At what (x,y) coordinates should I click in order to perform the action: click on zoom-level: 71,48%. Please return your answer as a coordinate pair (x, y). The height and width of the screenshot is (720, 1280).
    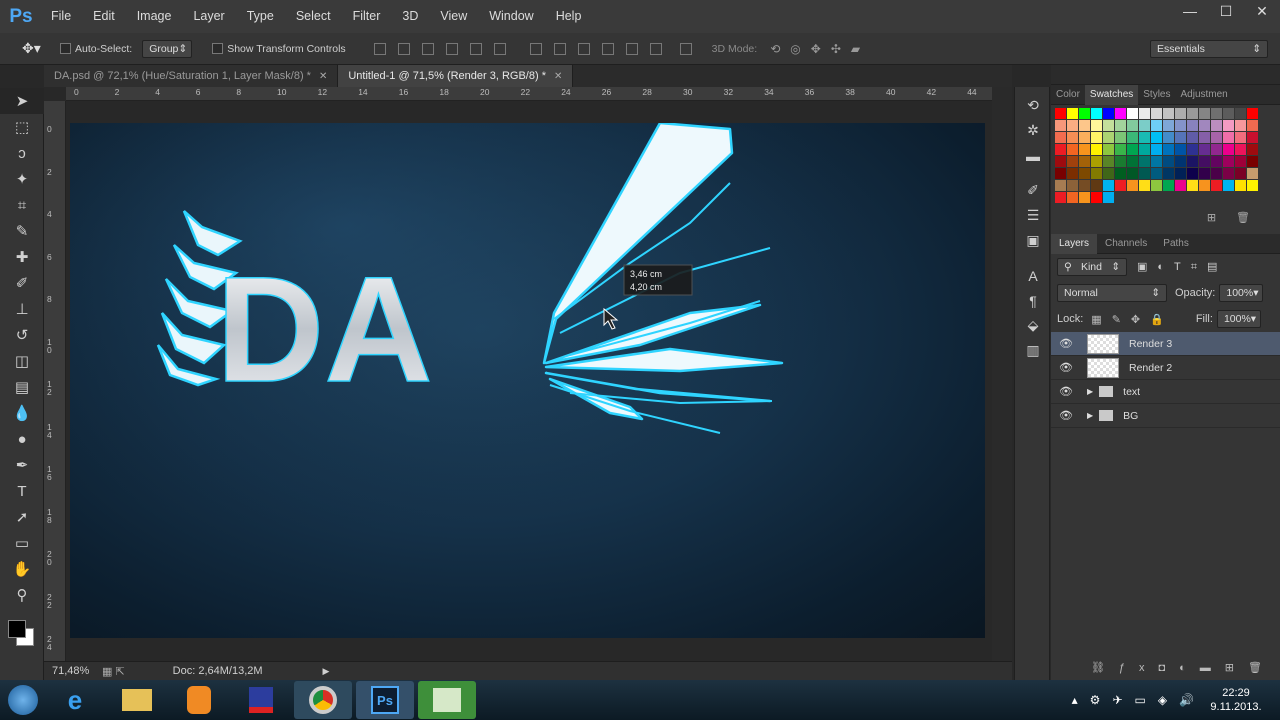
    Looking at the image, I should click on (72, 671).